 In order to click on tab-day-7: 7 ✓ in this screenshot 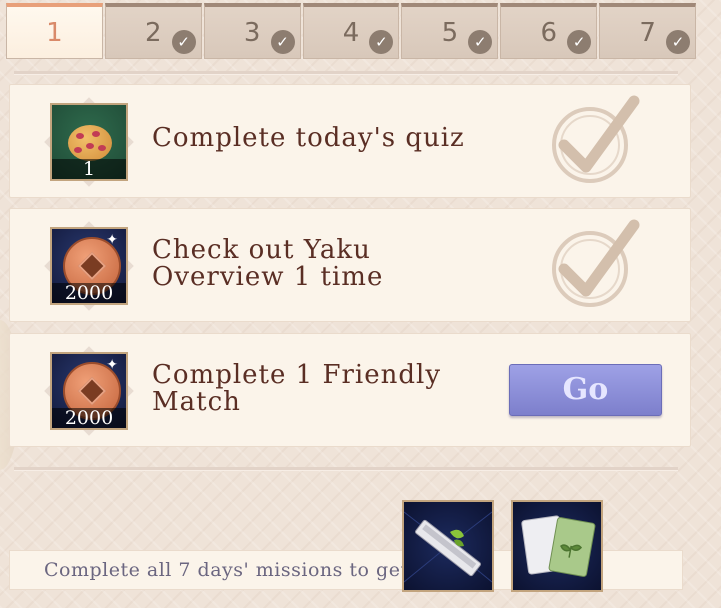, I will do `click(648, 31)`.